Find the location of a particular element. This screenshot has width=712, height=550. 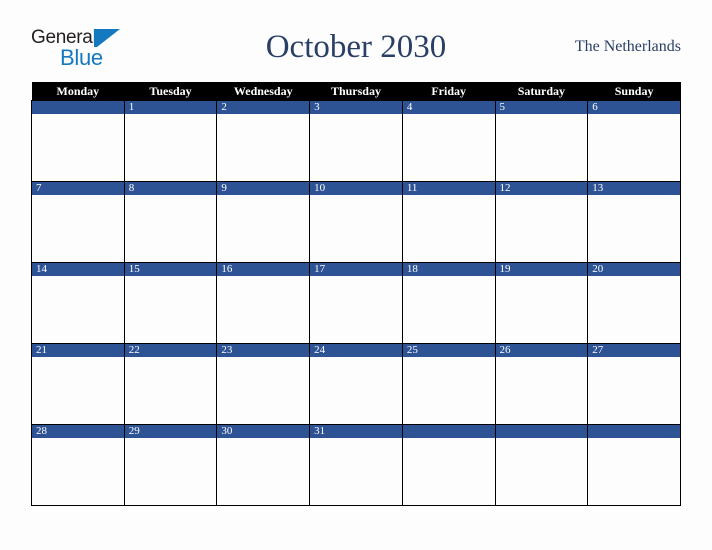

week-row: 28 29 30 31 is located at coordinates (356, 465).